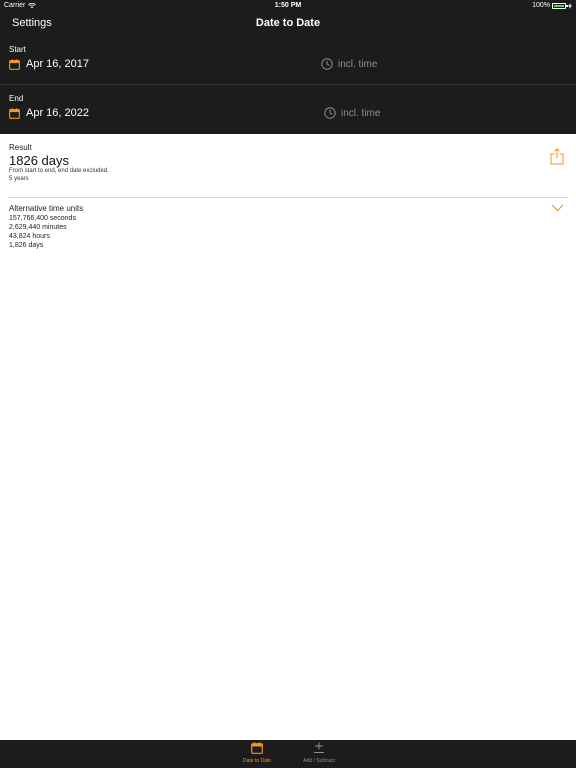 The width and height of the screenshot is (576, 768). What do you see at coordinates (42, 218) in the screenshot?
I see `list-item: 157,766,400 seconds` at bounding box center [42, 218].